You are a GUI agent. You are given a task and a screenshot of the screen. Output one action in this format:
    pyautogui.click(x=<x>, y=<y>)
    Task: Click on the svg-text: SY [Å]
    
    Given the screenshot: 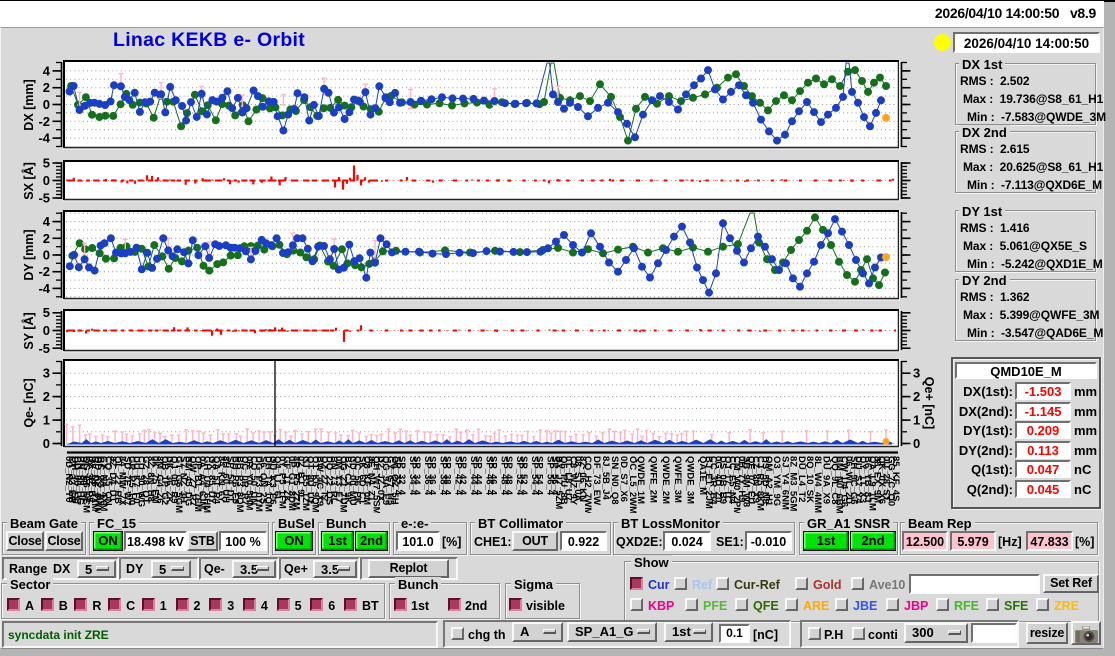 What is the action you would take?
    pyautogui.click(x=28, y=330)
    